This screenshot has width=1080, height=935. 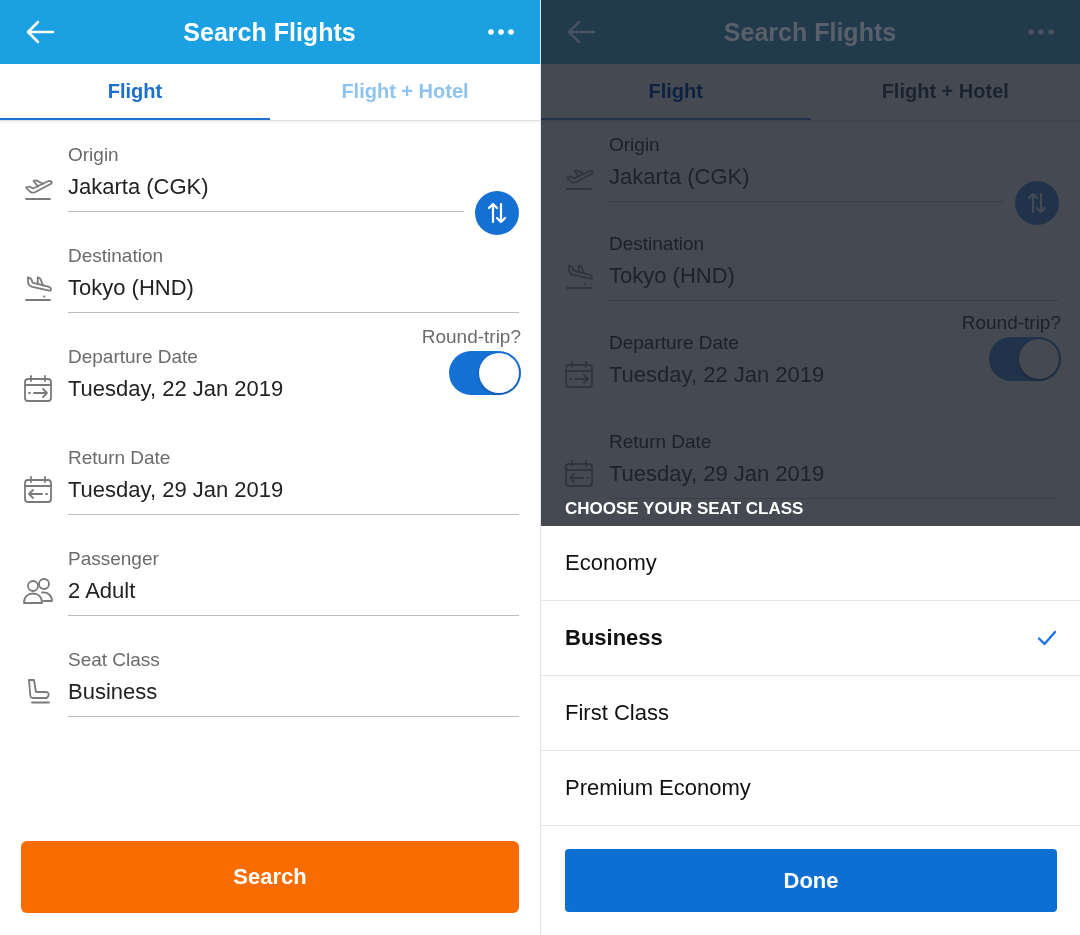 What do you see at coordinates (581, 32) in the screenshot?
I see `arrow-left-icon` at bounding box center [581, 32].